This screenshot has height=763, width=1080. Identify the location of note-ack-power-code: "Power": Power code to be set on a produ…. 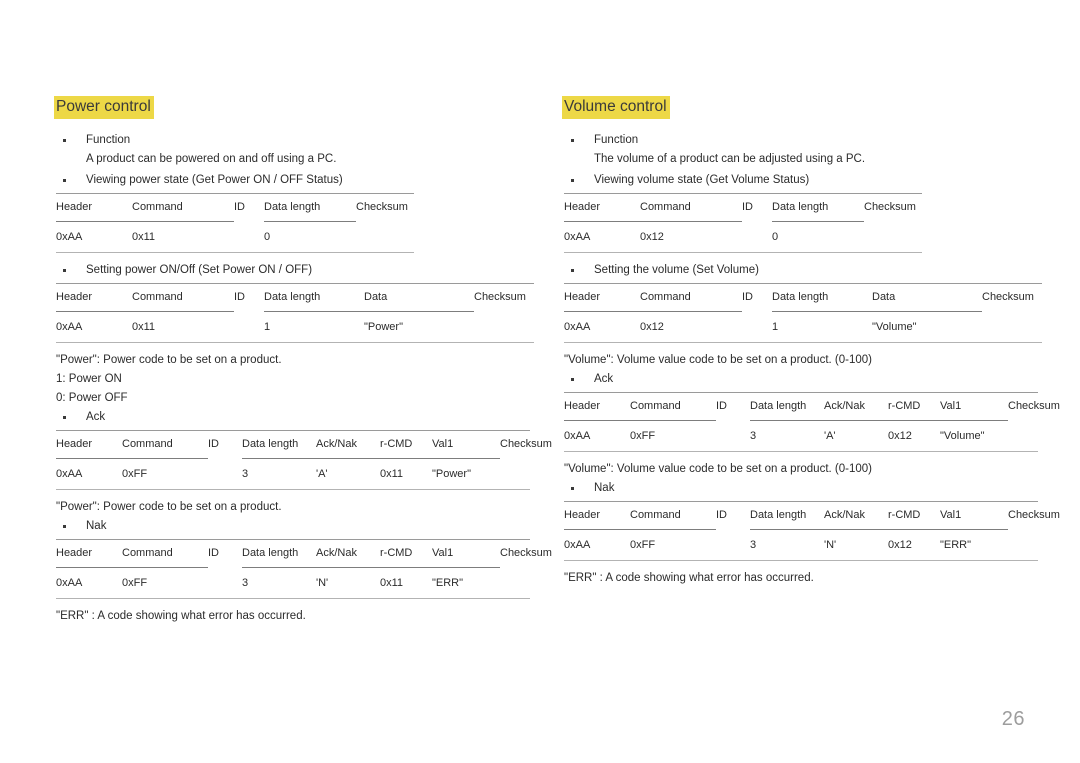
(169, 507).